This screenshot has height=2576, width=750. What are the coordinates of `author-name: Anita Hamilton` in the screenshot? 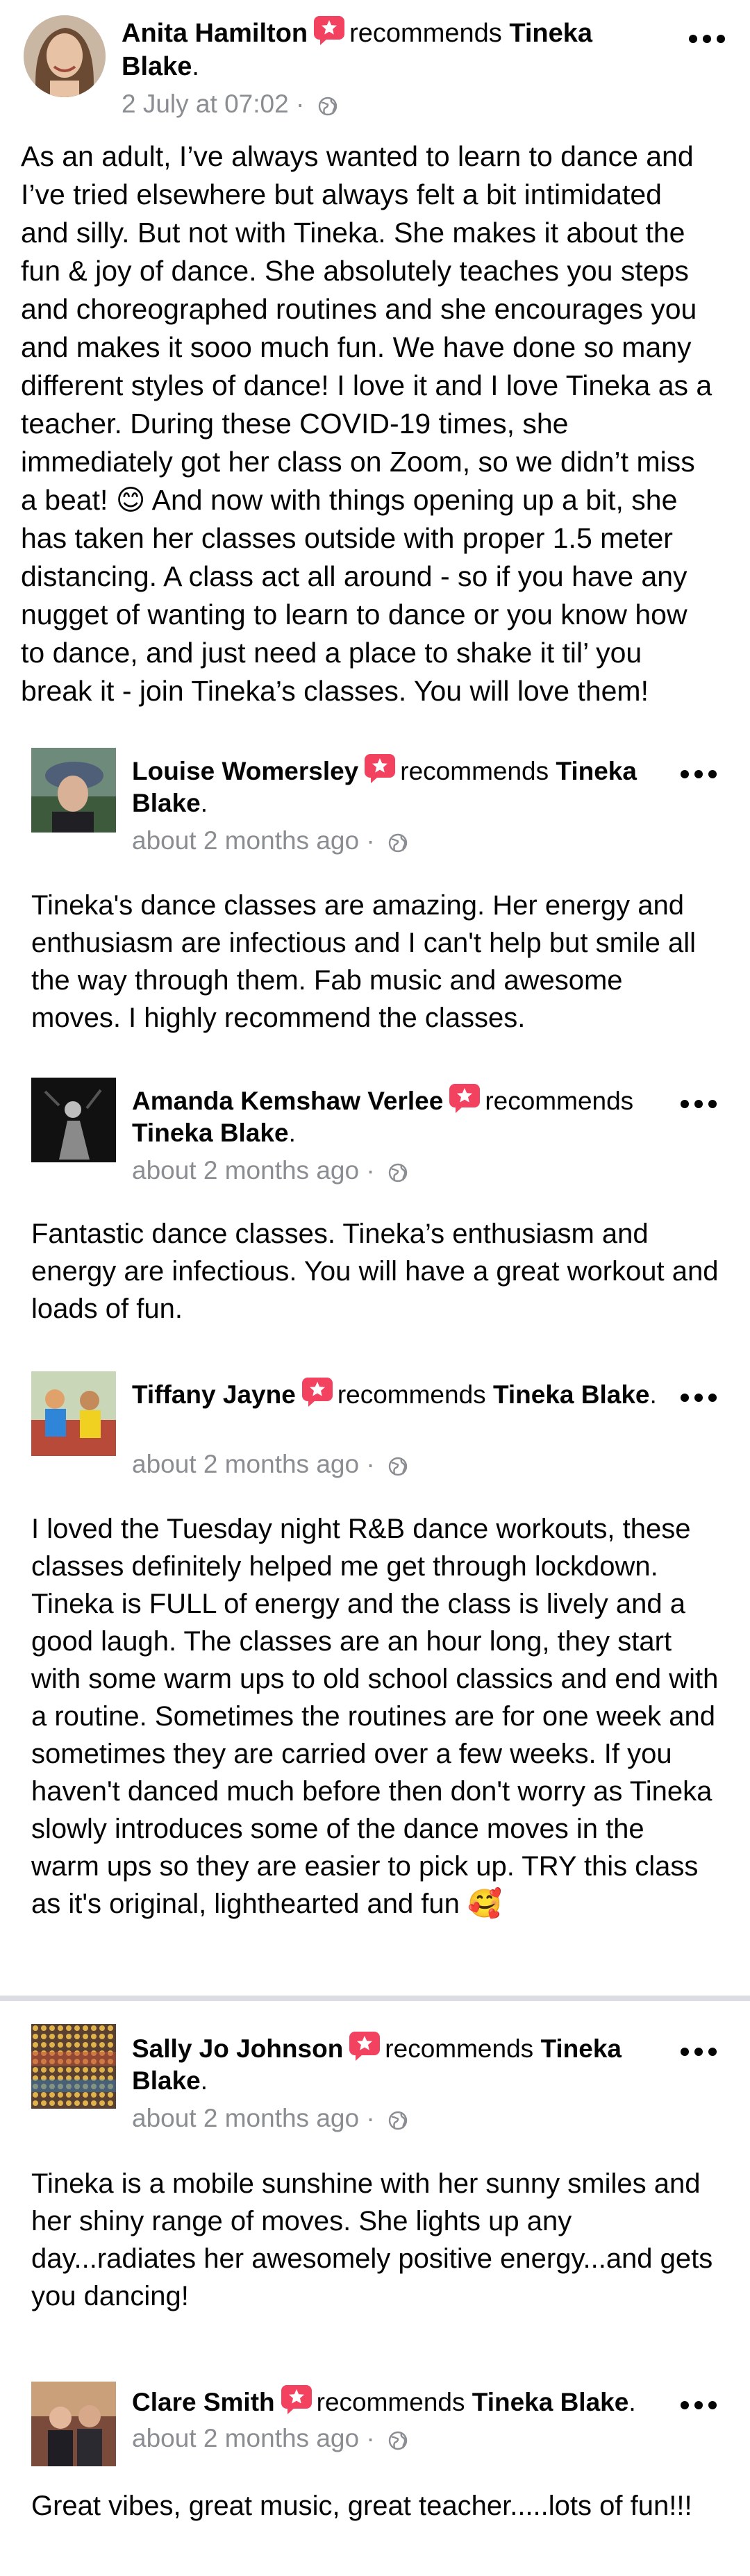 It's located at (215, 33).